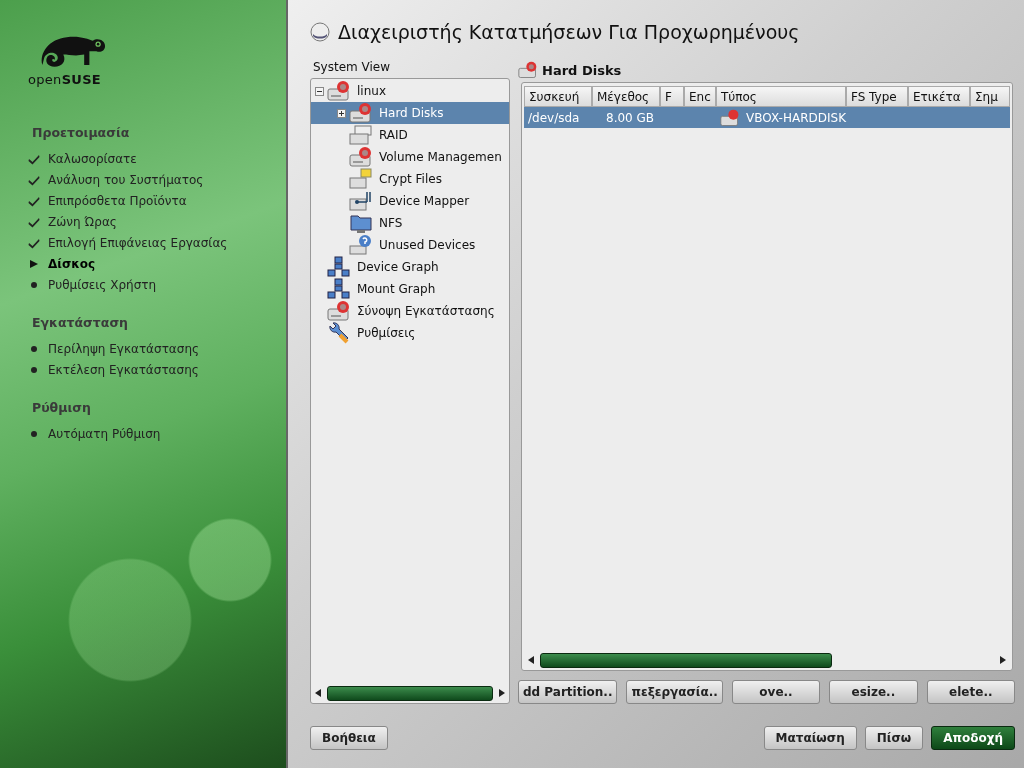 This screenshot has width=1024, height=768. I want to click on tree-item: Hard Disks, so click(410, 113).